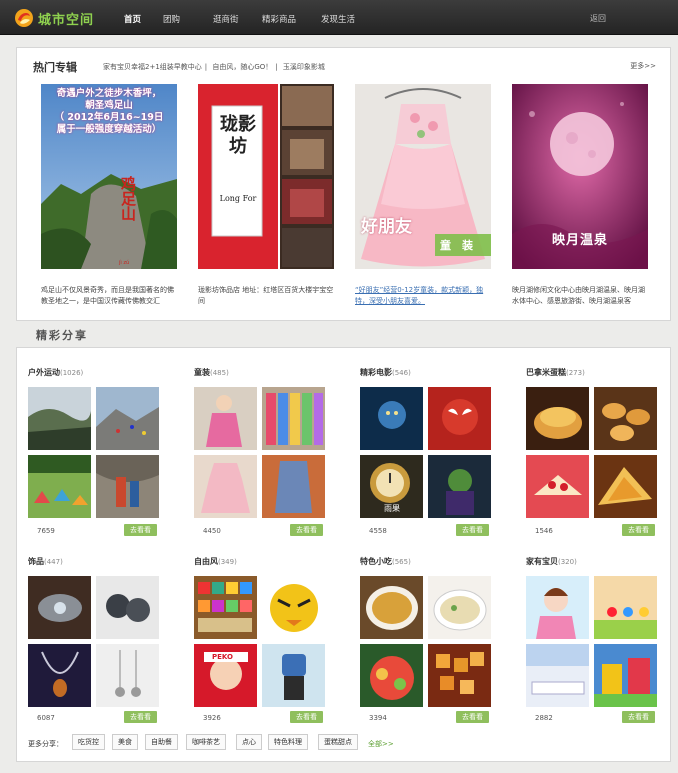 The height and width of the screenshot is (773, 678). Describe the element at coordinates (378, 718) in the screenshot. I see `view-count: 3394` at that location.